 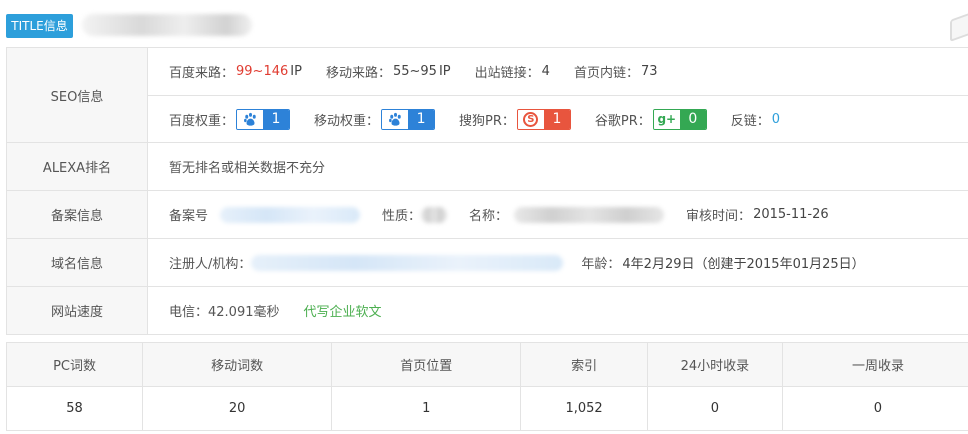 I want to click on icp-review-time: 审核时间： 2015-11-26, so click(x=757, y=215).